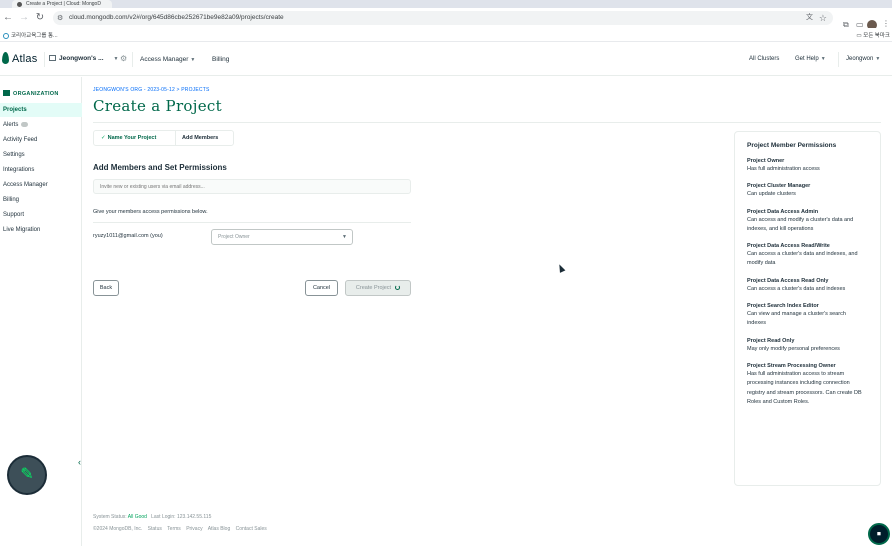 This screenshot has width=892, height=546. I want to click on panel-title: Project Member Permissions, so click(792, 145).